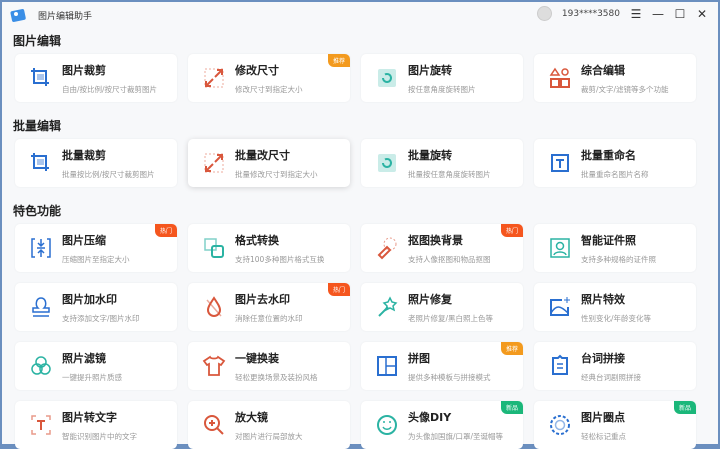 The height and width of the screenshot is (449, 720). What do you see at coordinates (214, 78) in the screenshot?
I see `resize-icon` at bounding box center [214, 78].